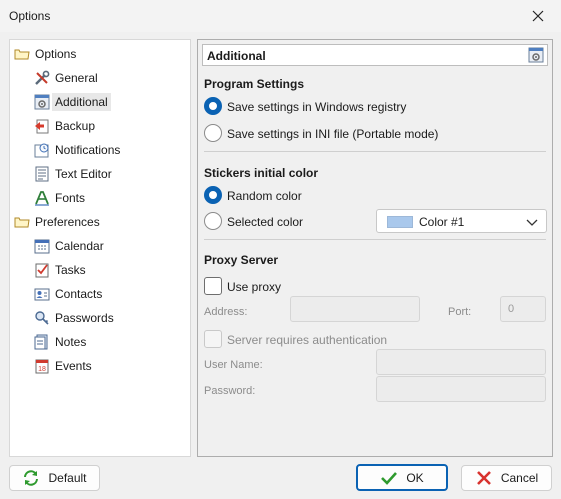 Image resolution: width=561 pixels, height=499 pixels. What do you see at coordinates (265, 222) in the screenshot?
I see `option-selected-color-label: Selected color` at bounding box center [265, 222].